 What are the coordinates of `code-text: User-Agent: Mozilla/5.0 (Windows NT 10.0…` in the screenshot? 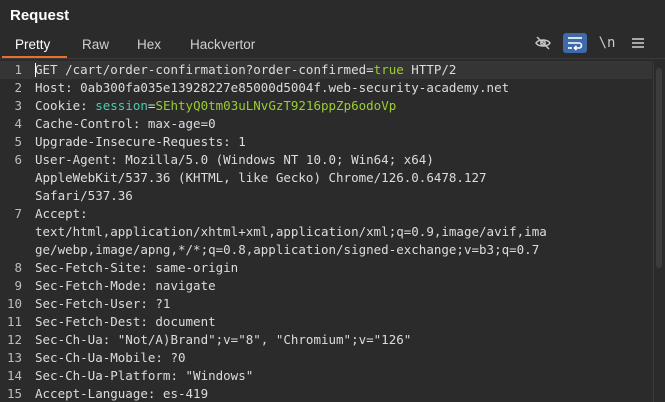 It's located at (234, 160).